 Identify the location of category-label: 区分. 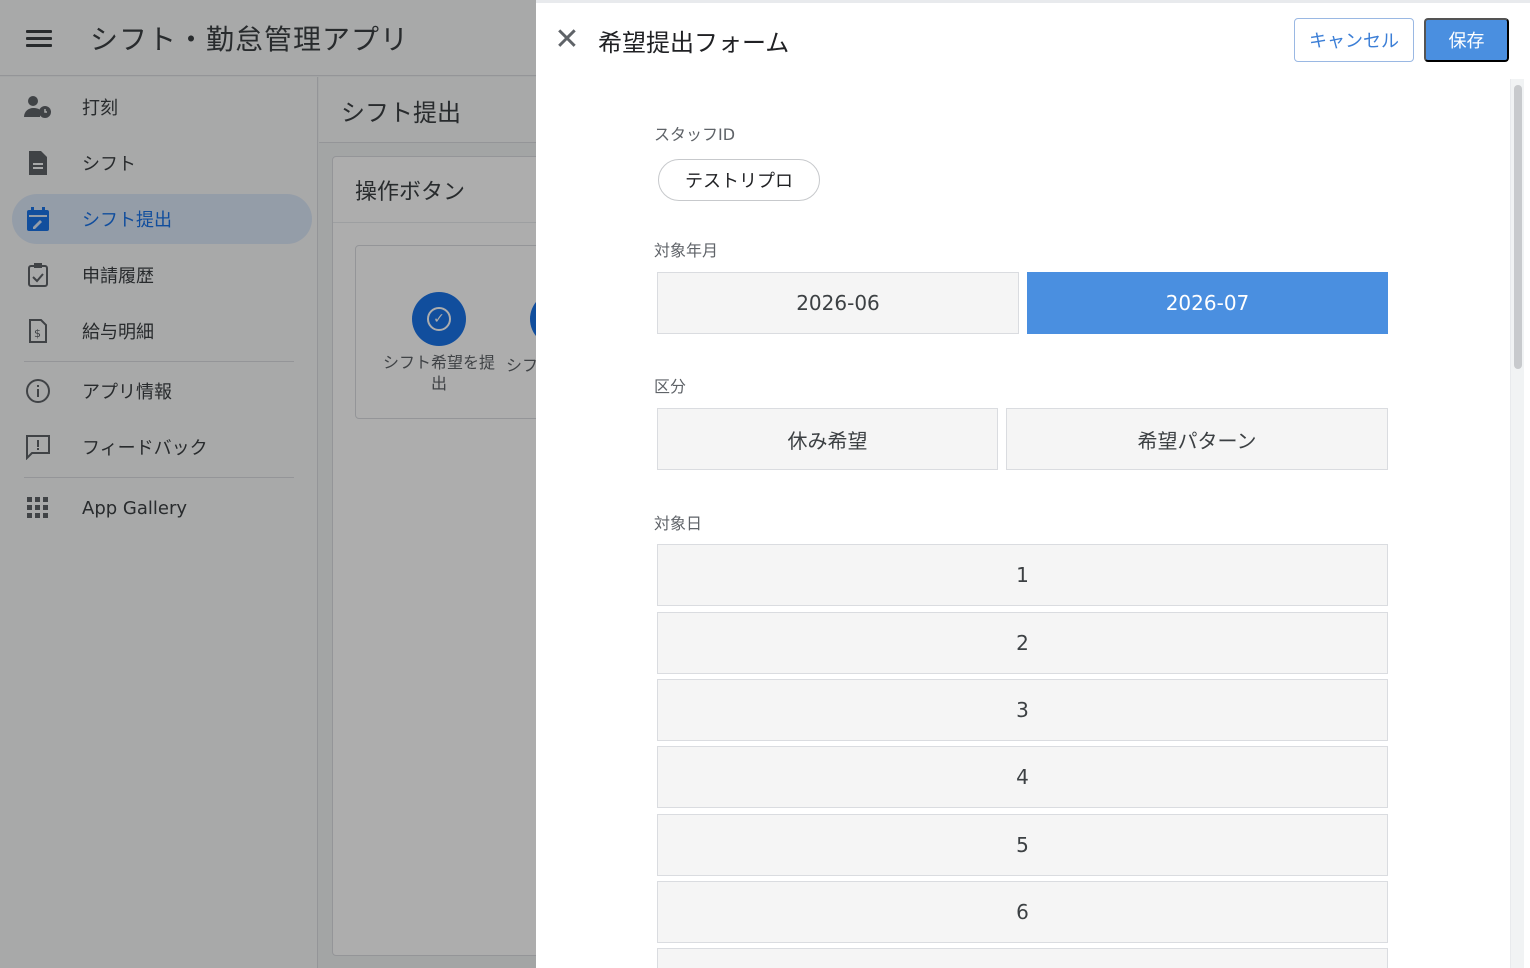
(670, 386).